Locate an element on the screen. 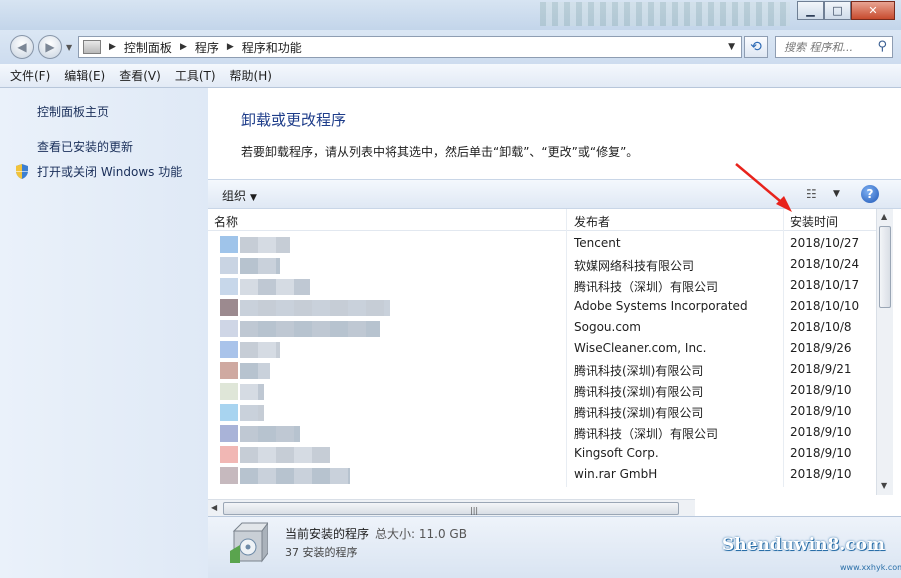 Image resolution: width=901 pixels, height=578 pixels. horizontal-scroll-thumb: ||| is located at coordinates (451, 508).